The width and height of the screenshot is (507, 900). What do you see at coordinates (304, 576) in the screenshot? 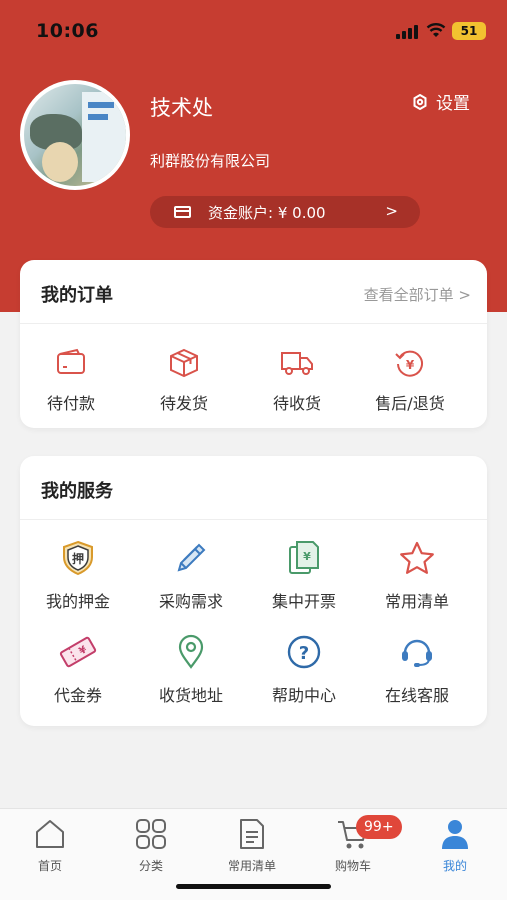
I see `service-invoicing: ¥ 集中开票` at bounding box center [304, 576].